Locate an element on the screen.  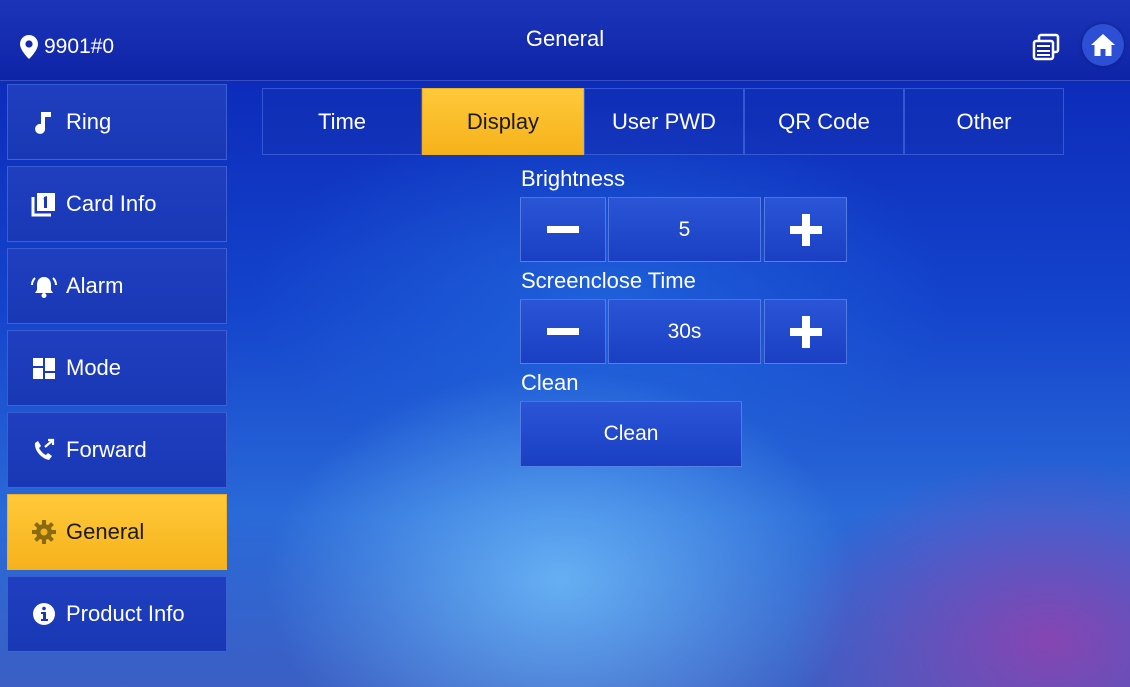
tab-bar: Time Display User PWD QR Code Other is located at coordinates (663, 121).